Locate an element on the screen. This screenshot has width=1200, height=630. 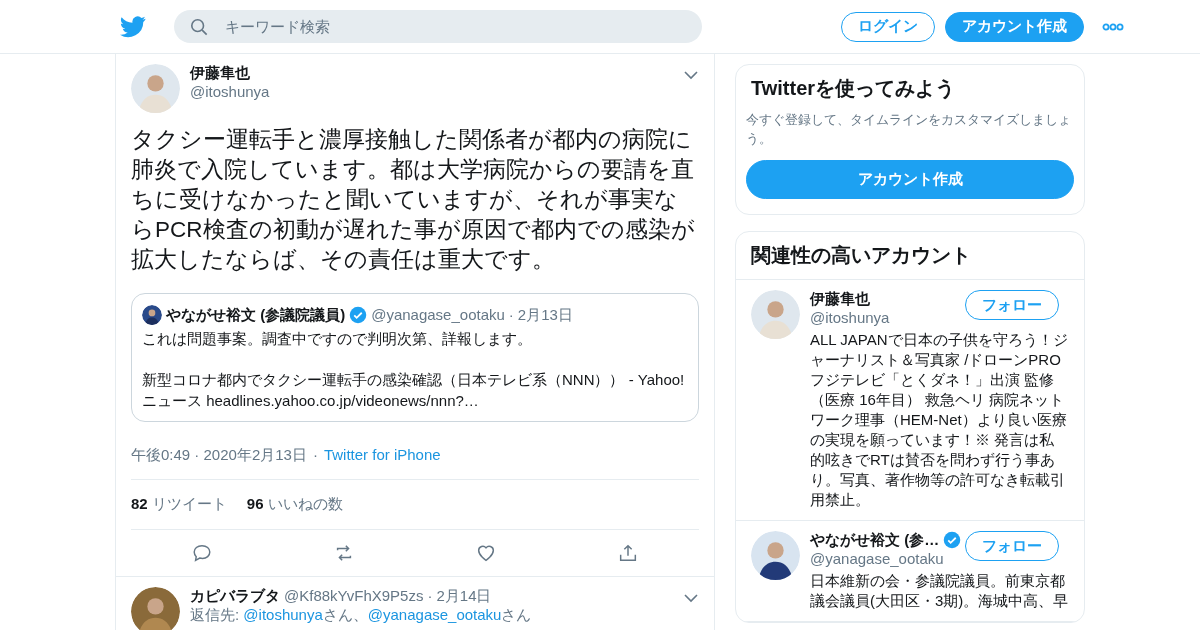
card-description: 今すぐ登録して、タイムラインをカスタマイズしましょう。 is located at coordinates (909, 129).